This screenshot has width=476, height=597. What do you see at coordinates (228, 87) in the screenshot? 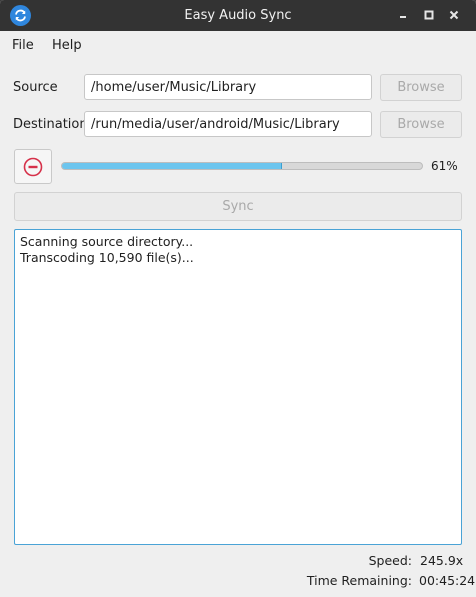
I see `source-path-input: /home/user/Music/Library` at bounding box center [228, 87].